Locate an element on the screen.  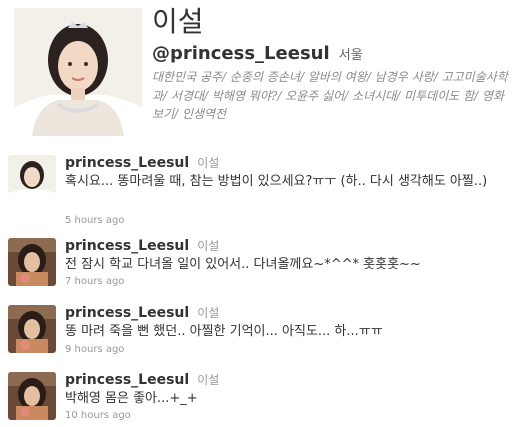
profile-handle-row: @princess_Leesul 서울 is located at coordinates (257, 55).